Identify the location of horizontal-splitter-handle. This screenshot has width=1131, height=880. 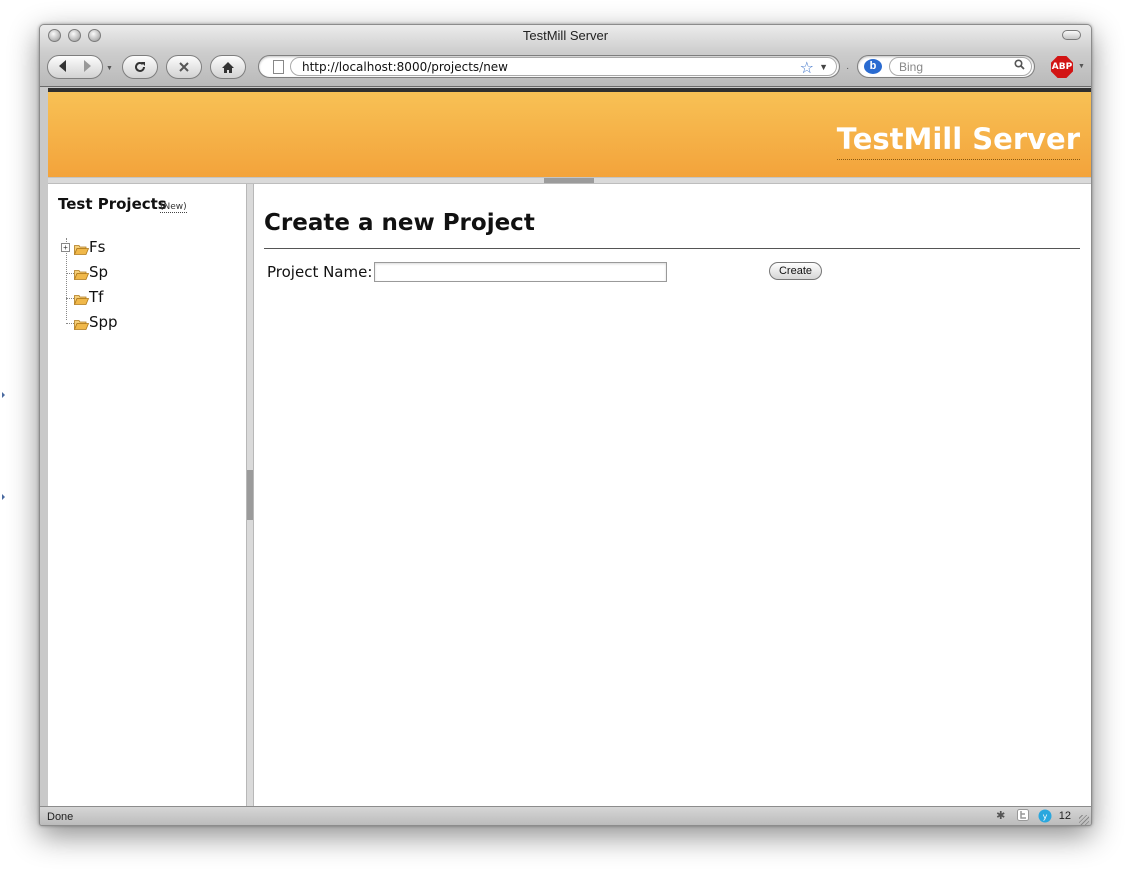
(569, 180).